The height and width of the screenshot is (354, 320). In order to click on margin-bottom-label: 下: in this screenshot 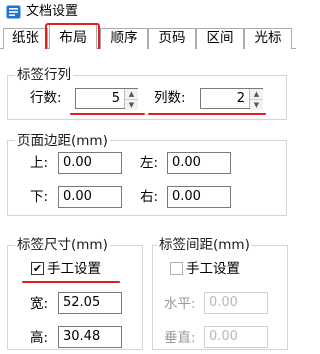, I will do `click(39, 197)`.